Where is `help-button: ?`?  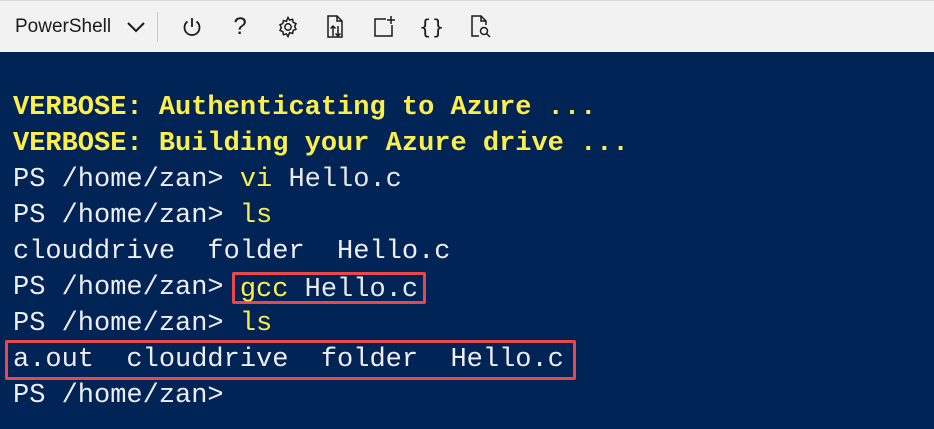
help-button: ? is located at coordinates (240, 27).